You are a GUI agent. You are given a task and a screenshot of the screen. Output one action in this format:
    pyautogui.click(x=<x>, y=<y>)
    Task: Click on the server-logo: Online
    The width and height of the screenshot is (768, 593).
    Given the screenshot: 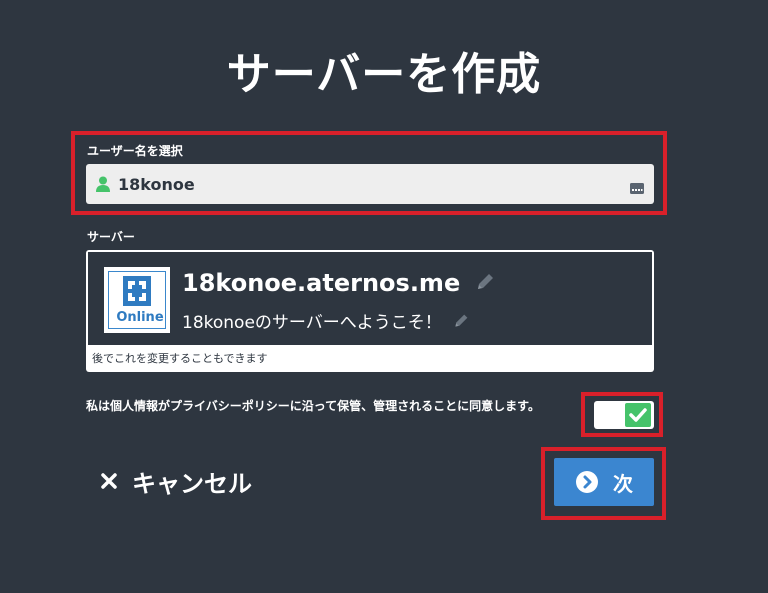 What is the action you would take?
    pyautogui.click(x=137, y=300)
    